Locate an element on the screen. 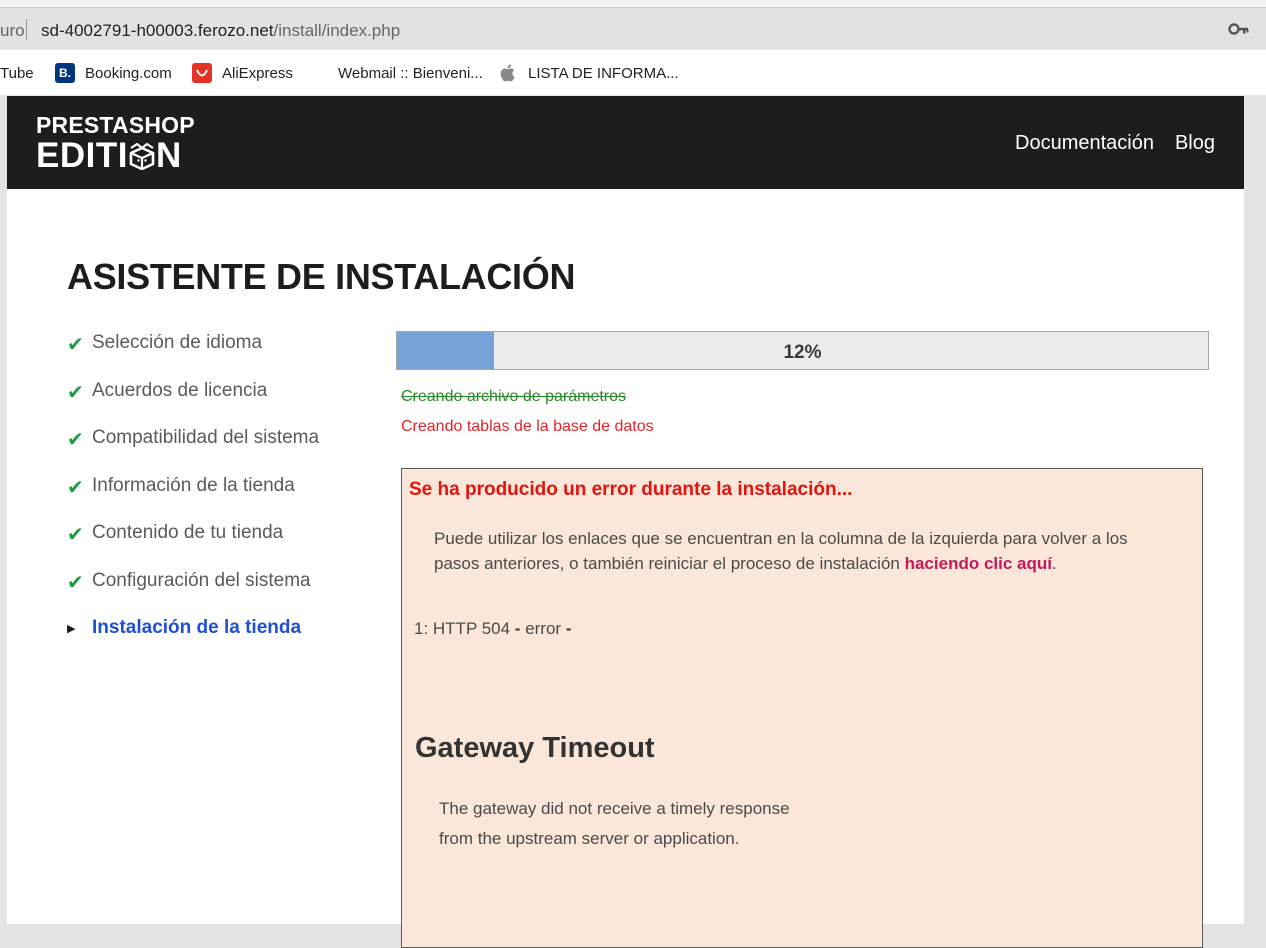 This screenshot has height=948, width=1266. url-security-label: uro is located at coordinates (12, 31).